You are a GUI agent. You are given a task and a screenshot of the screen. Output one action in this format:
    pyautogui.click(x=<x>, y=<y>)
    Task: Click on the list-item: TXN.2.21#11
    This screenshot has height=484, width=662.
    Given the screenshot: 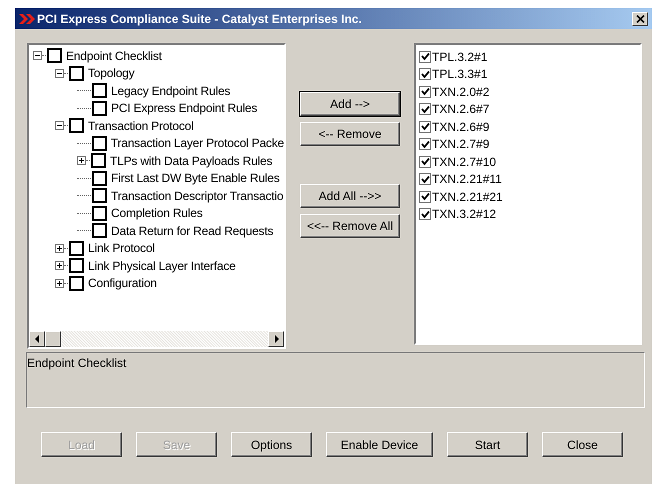 What is the action you would take?
    pyautogui.click(x=467, y=179)
    